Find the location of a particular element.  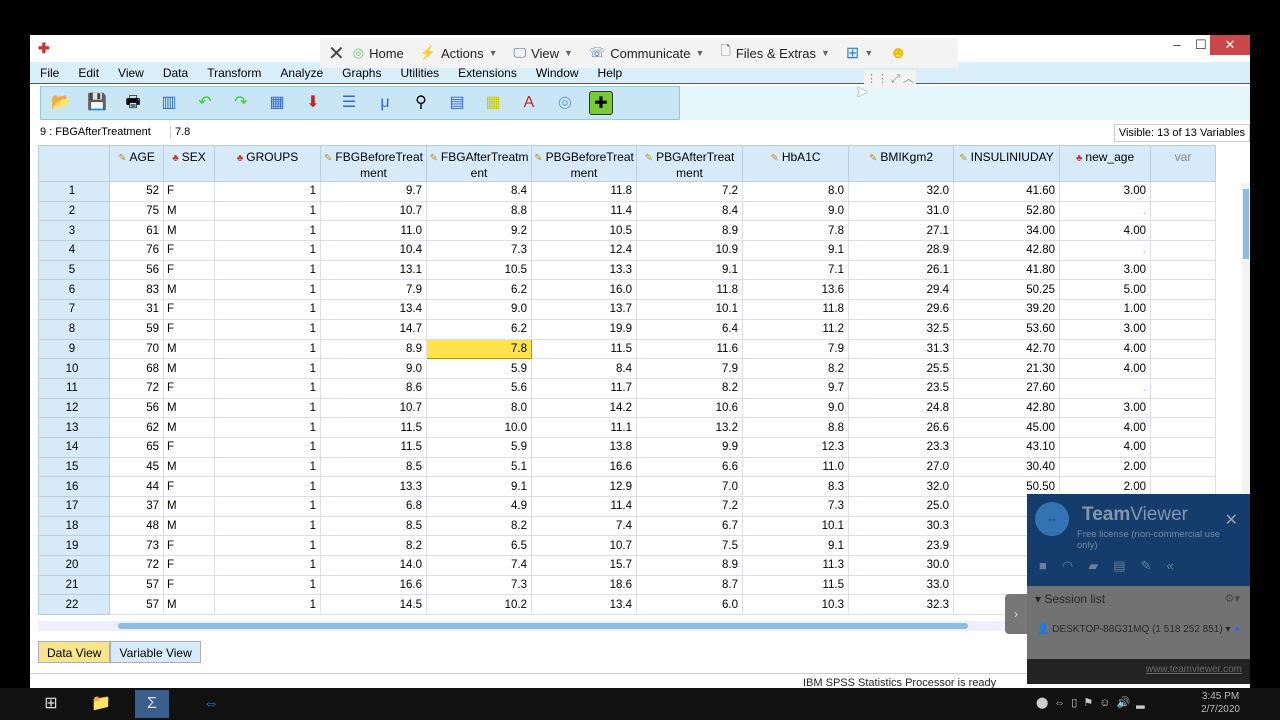

data-cell: 9.7 is located at coordinates (373, 191).